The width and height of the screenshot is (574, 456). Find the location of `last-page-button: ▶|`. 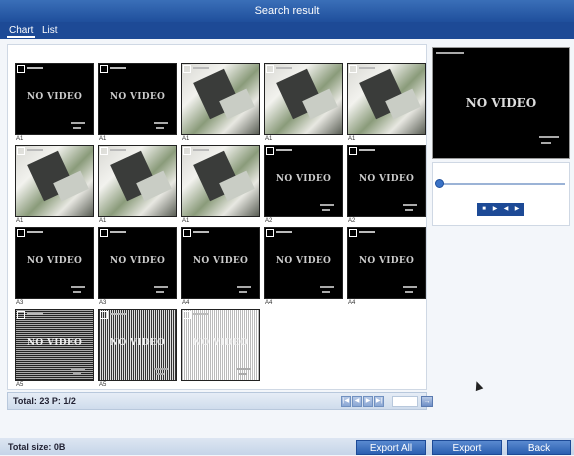

last-page-button: ▶| is located at coordinates (379, 401).